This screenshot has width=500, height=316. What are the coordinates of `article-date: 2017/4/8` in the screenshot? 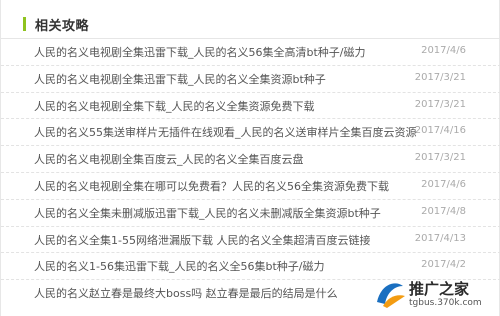 It's located at (443, 211).